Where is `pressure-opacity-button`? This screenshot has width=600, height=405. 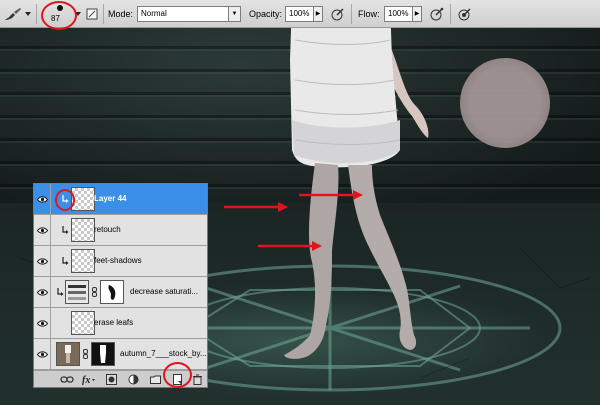 pressure-opacity-button is located at coordinates (338, 14).